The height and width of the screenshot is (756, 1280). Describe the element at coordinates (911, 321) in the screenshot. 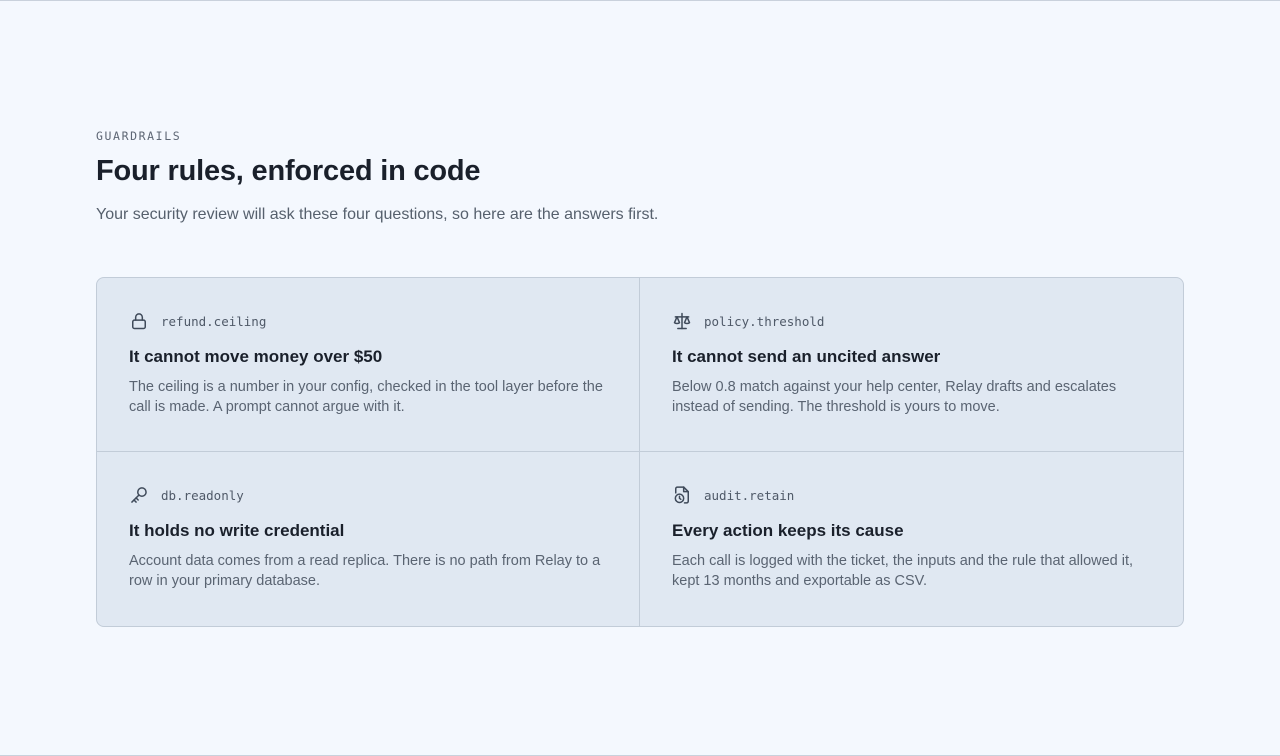

I see `rule-card-header: policy.threshold` at that location.